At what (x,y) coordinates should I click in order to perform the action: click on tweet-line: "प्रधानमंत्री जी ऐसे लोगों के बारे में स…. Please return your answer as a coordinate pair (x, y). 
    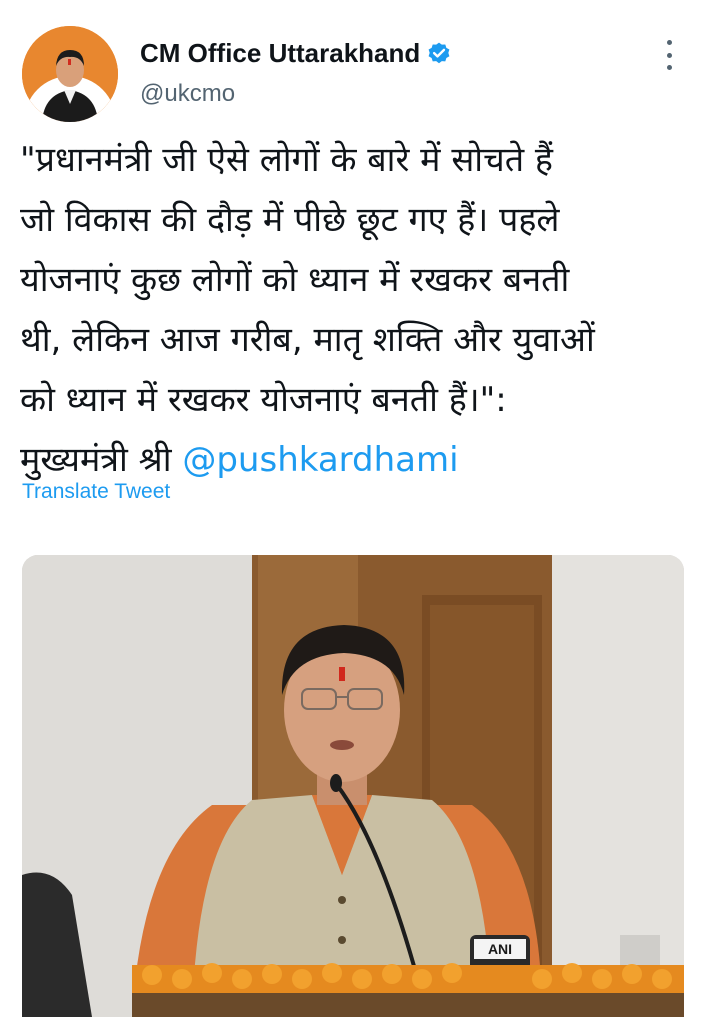
    Looking at the image, I should click on (286, 160).